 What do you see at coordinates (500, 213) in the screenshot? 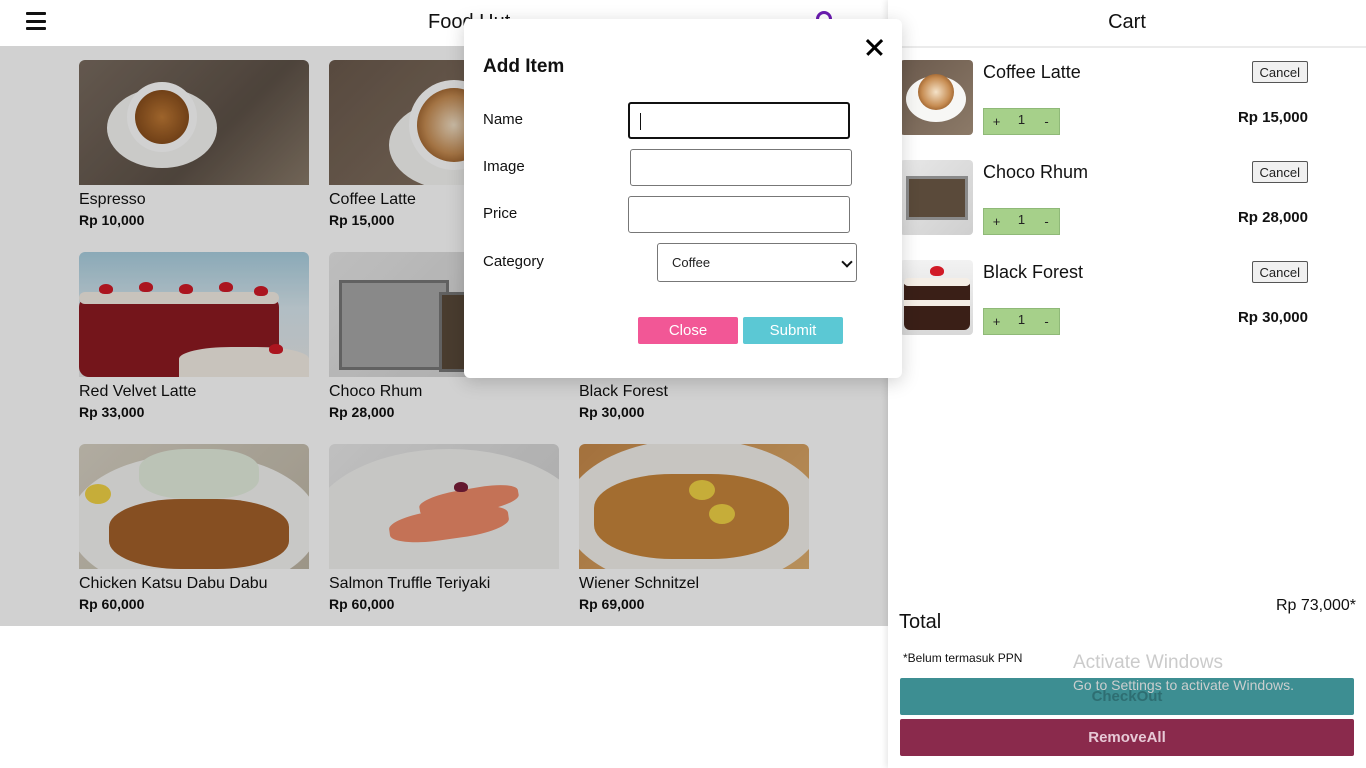
I see `price-label: Price` at bounding box center [500, 213].